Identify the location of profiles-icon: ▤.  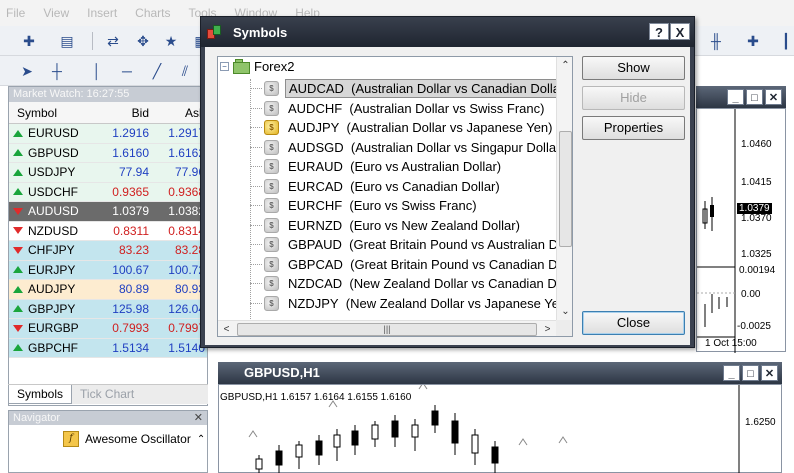
(67, 41).